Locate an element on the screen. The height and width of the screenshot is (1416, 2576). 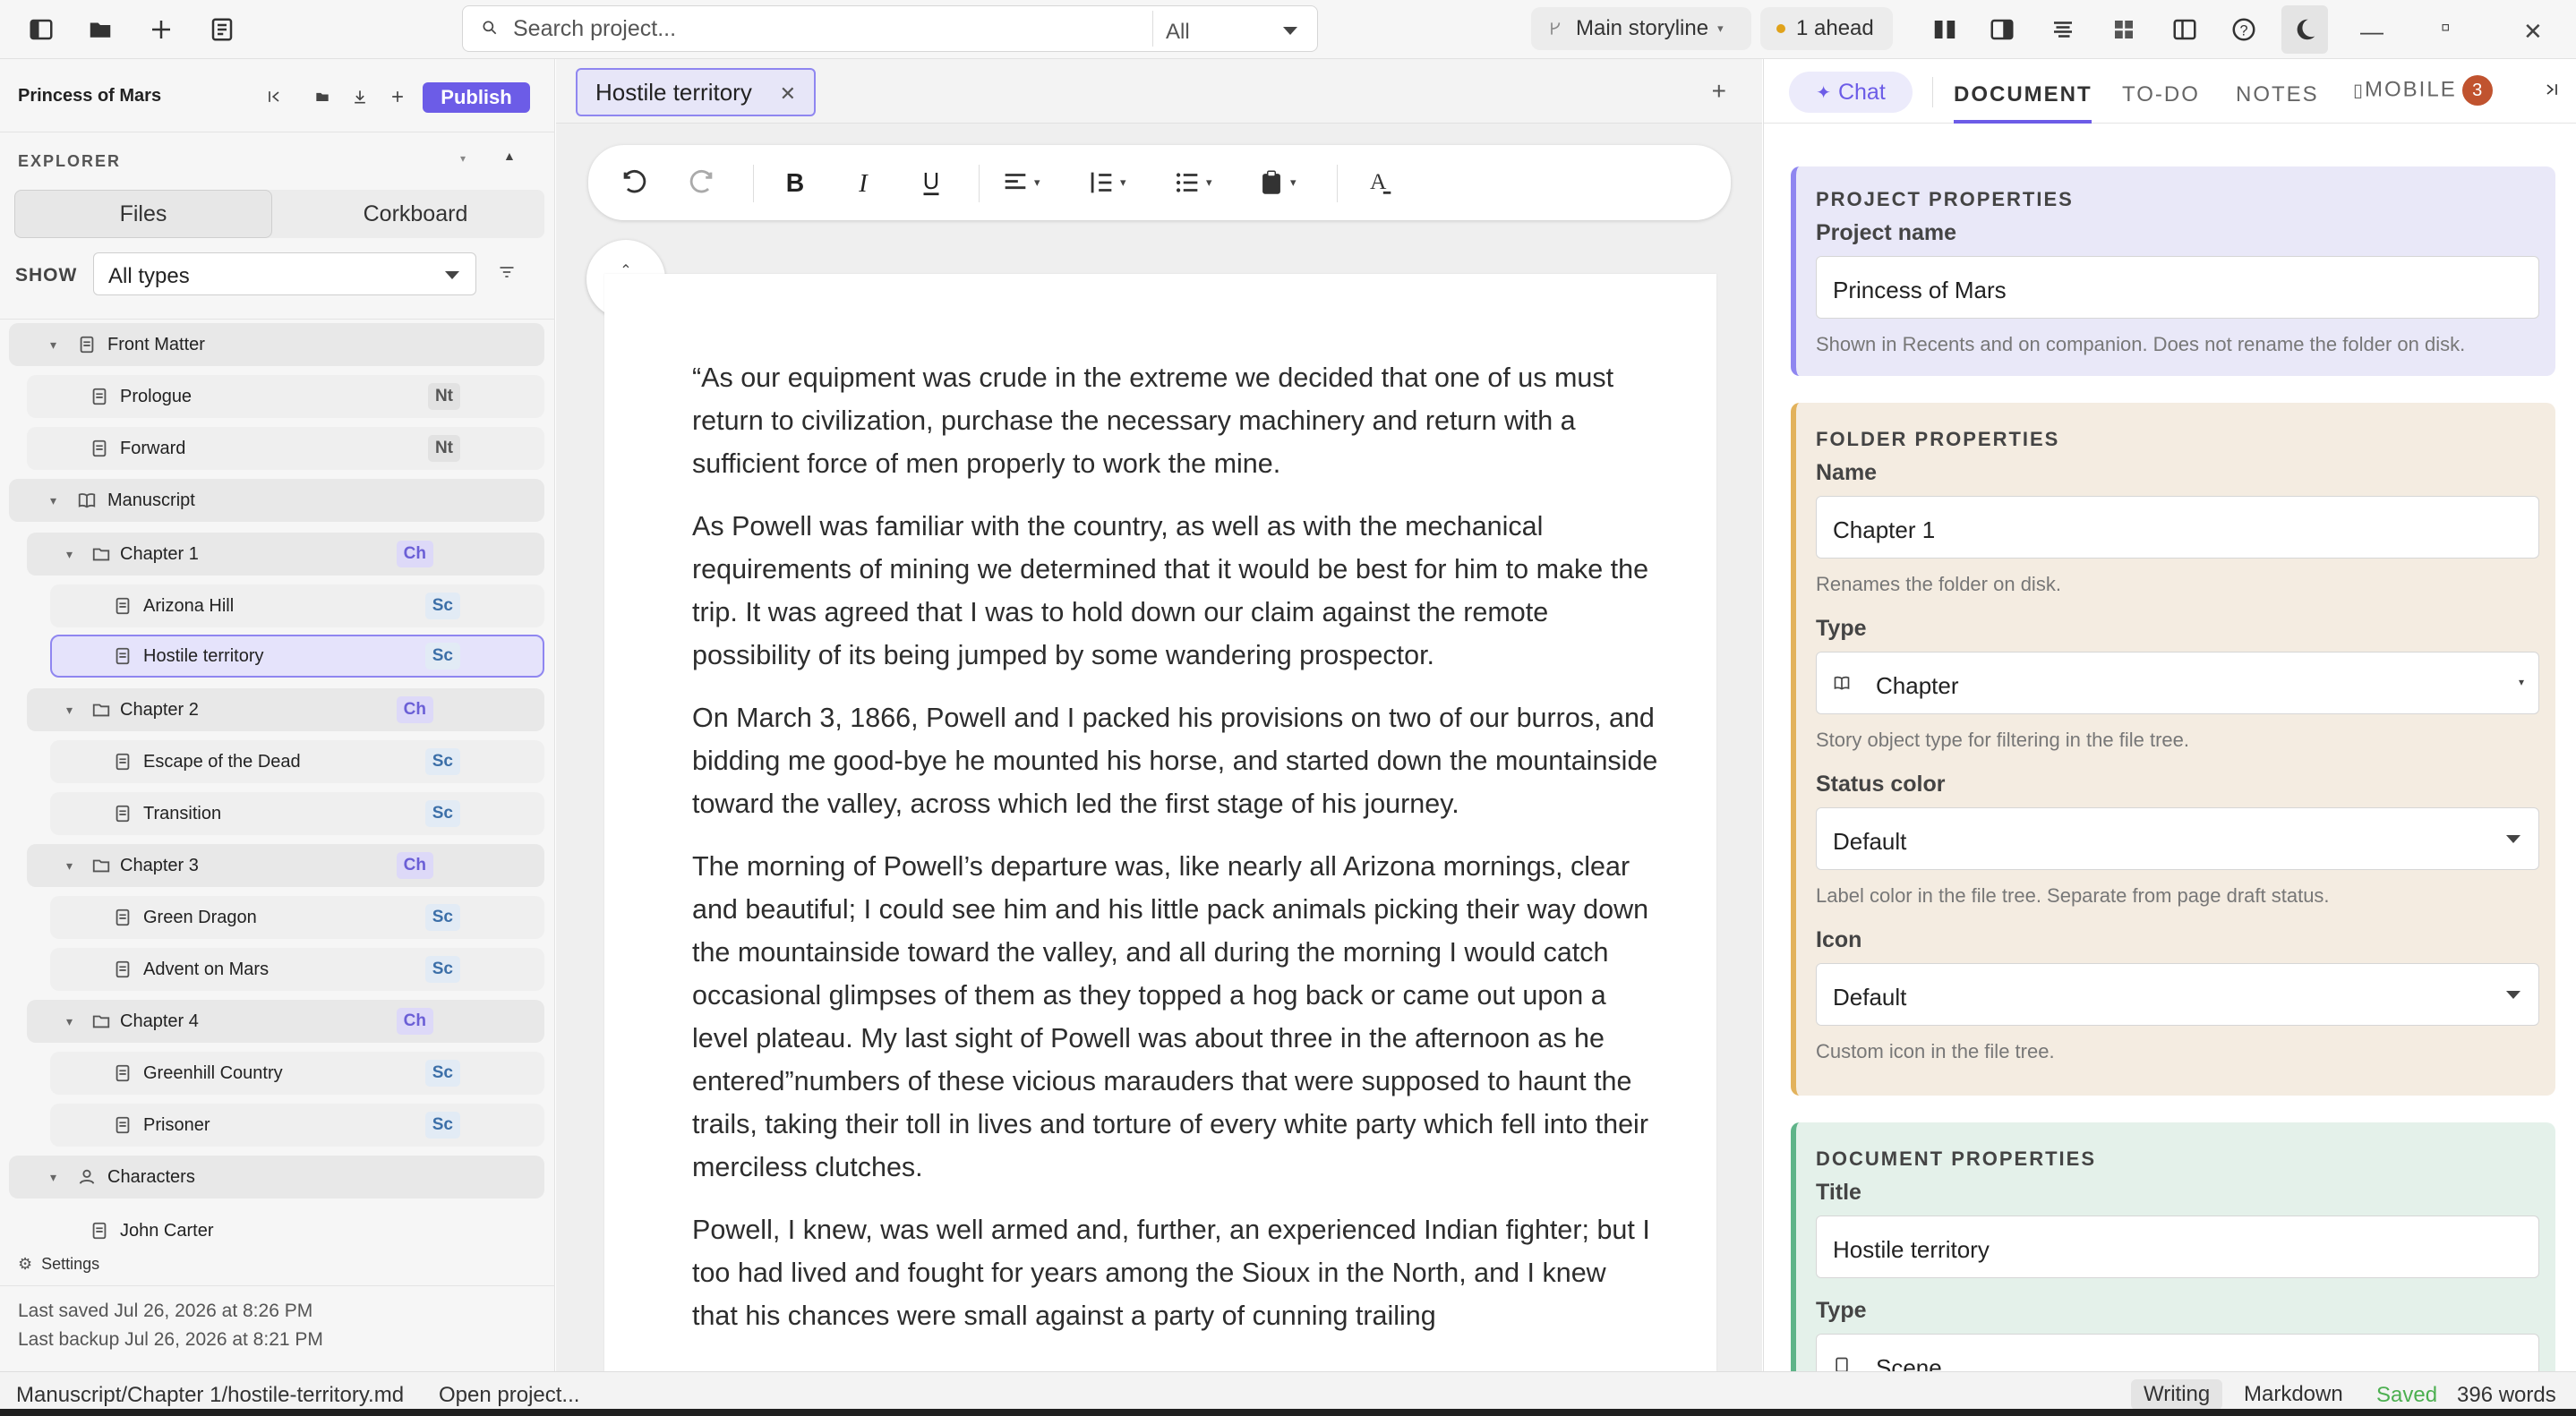
outline-icon is located at coordinates (2063, 30).